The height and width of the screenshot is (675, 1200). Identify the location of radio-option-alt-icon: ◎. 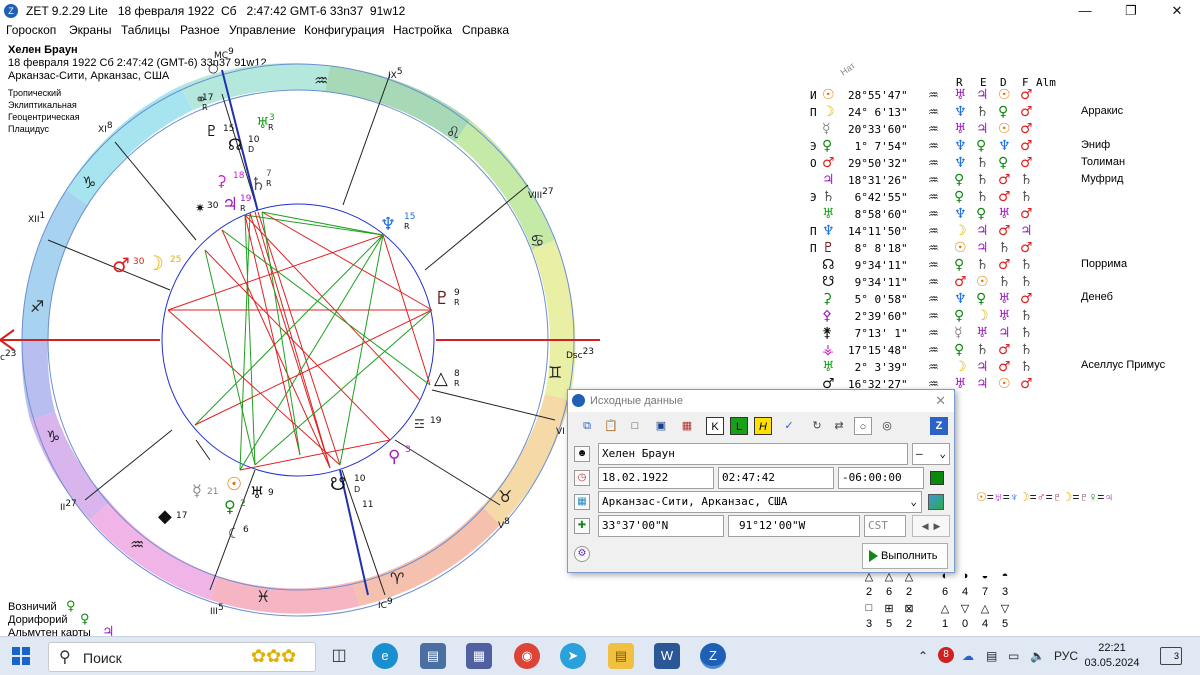
(887, 426).